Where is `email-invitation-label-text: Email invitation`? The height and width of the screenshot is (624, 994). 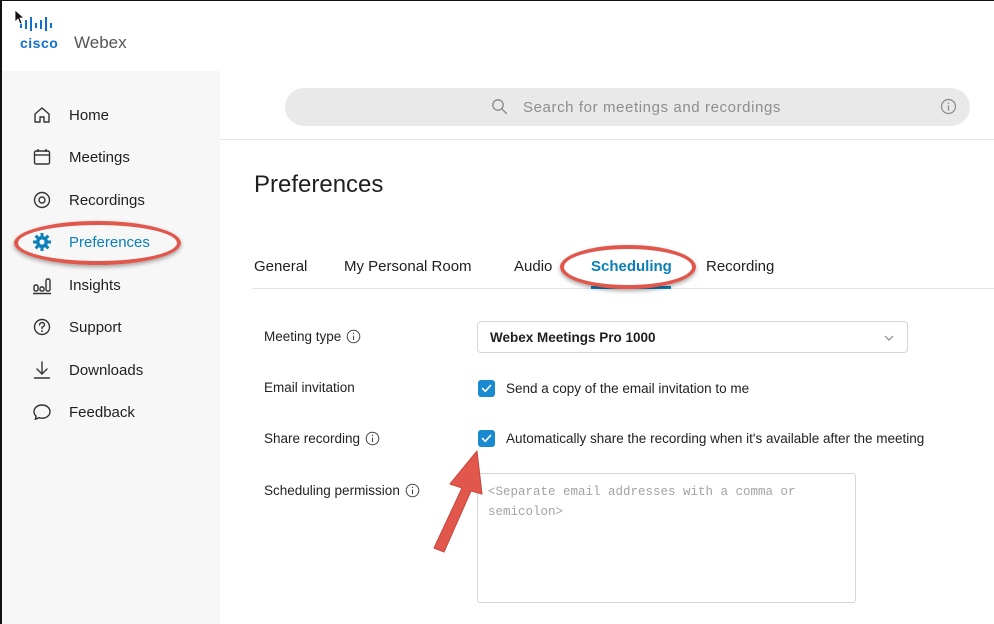
email-invitation-label-text: Email invitation is located at coordinates (309, 387).